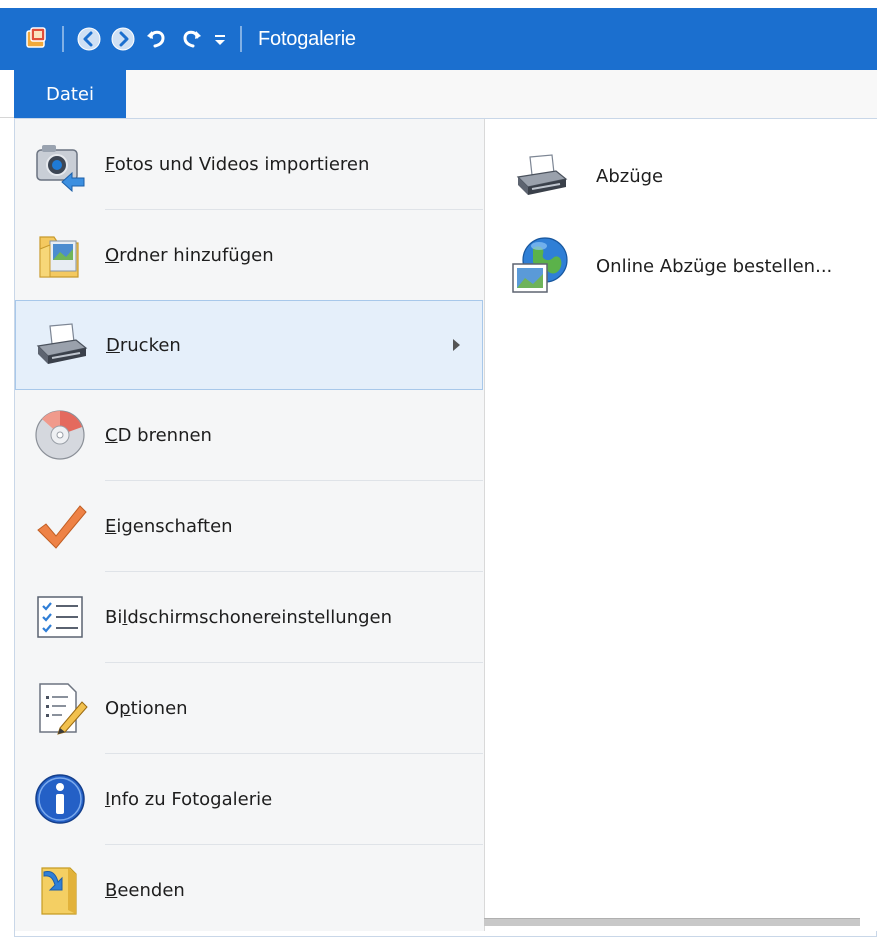 The height and width of the screenshot is (937, 877). What do you see at coordinates (630, 176) in the screenshot?
I see `submenu-item-label: Abzüge` at bounding box center [630, 176].